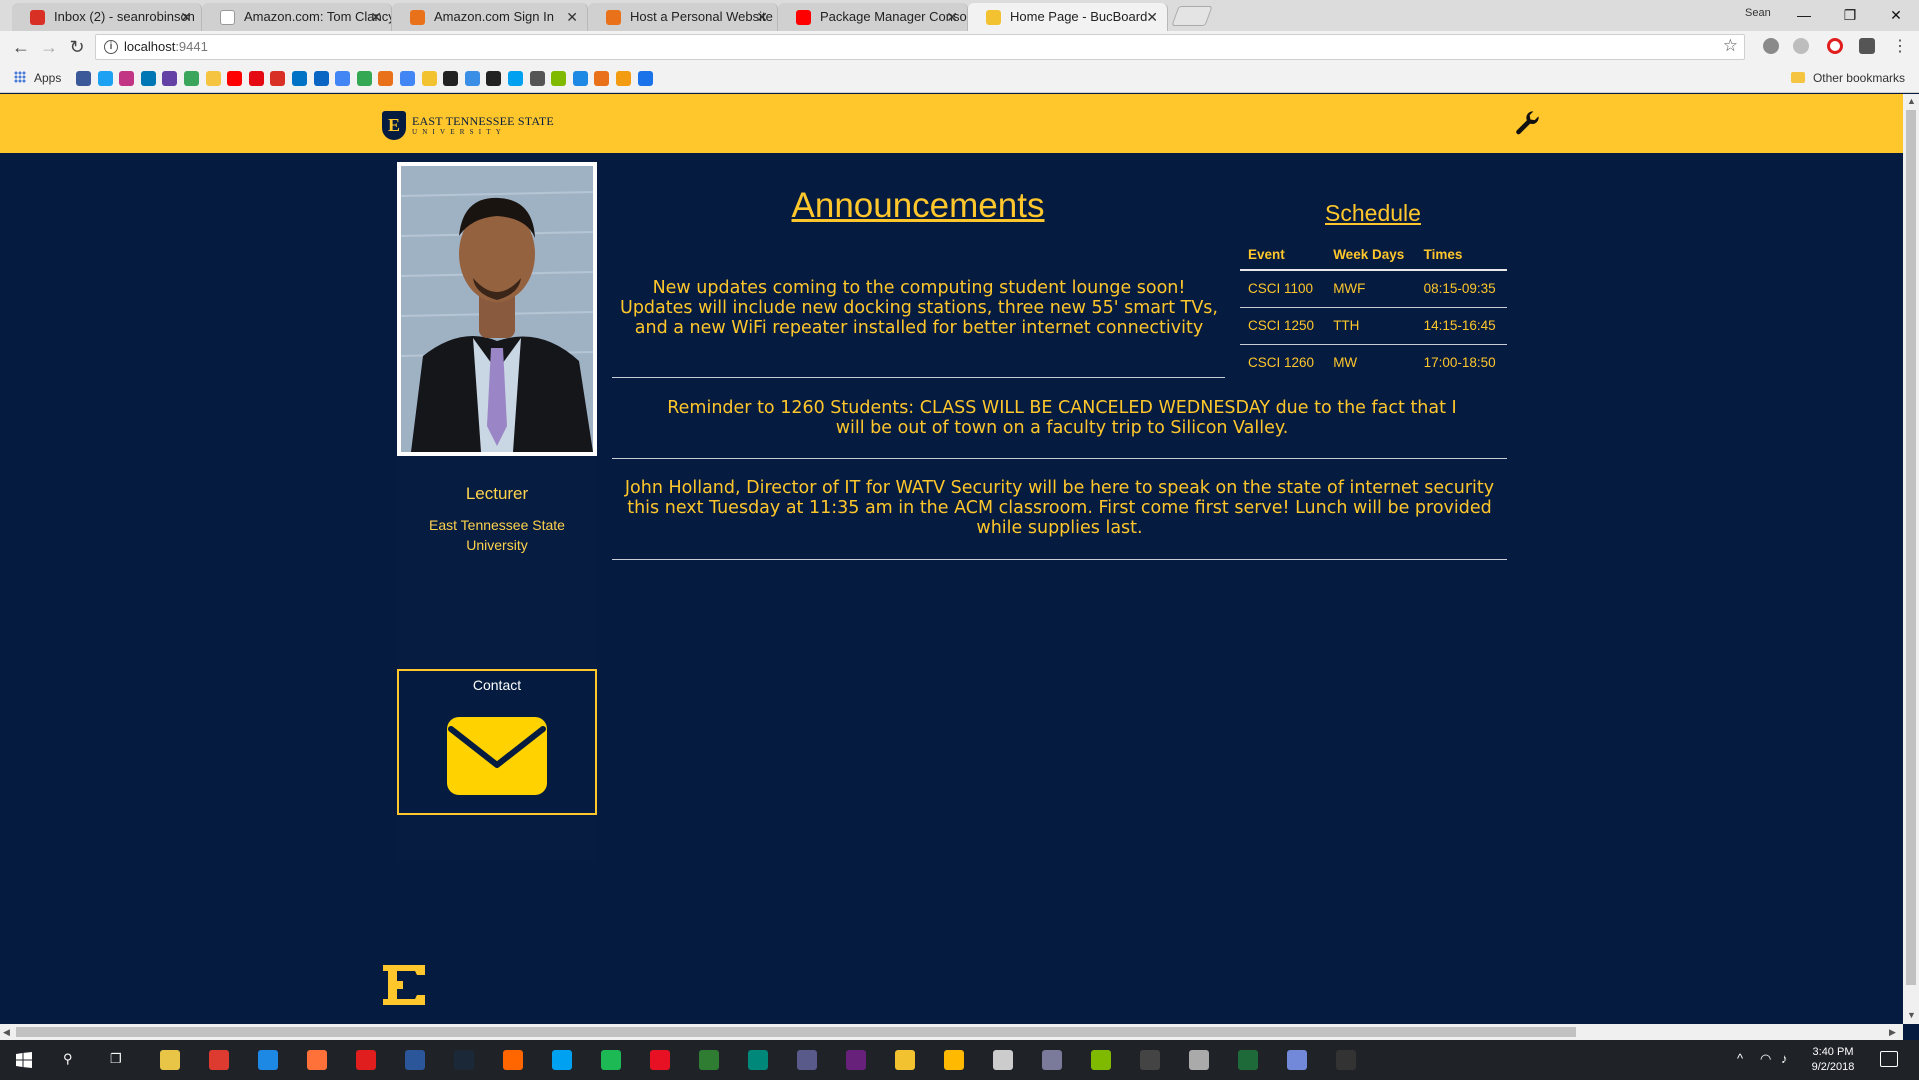 The height and width of the screenshot is (1080, 1919). What do you see at coordinates (116, 1059) in the screenshot?
I see `task-view-icon: ❐` at bounding box center [116, 1059].